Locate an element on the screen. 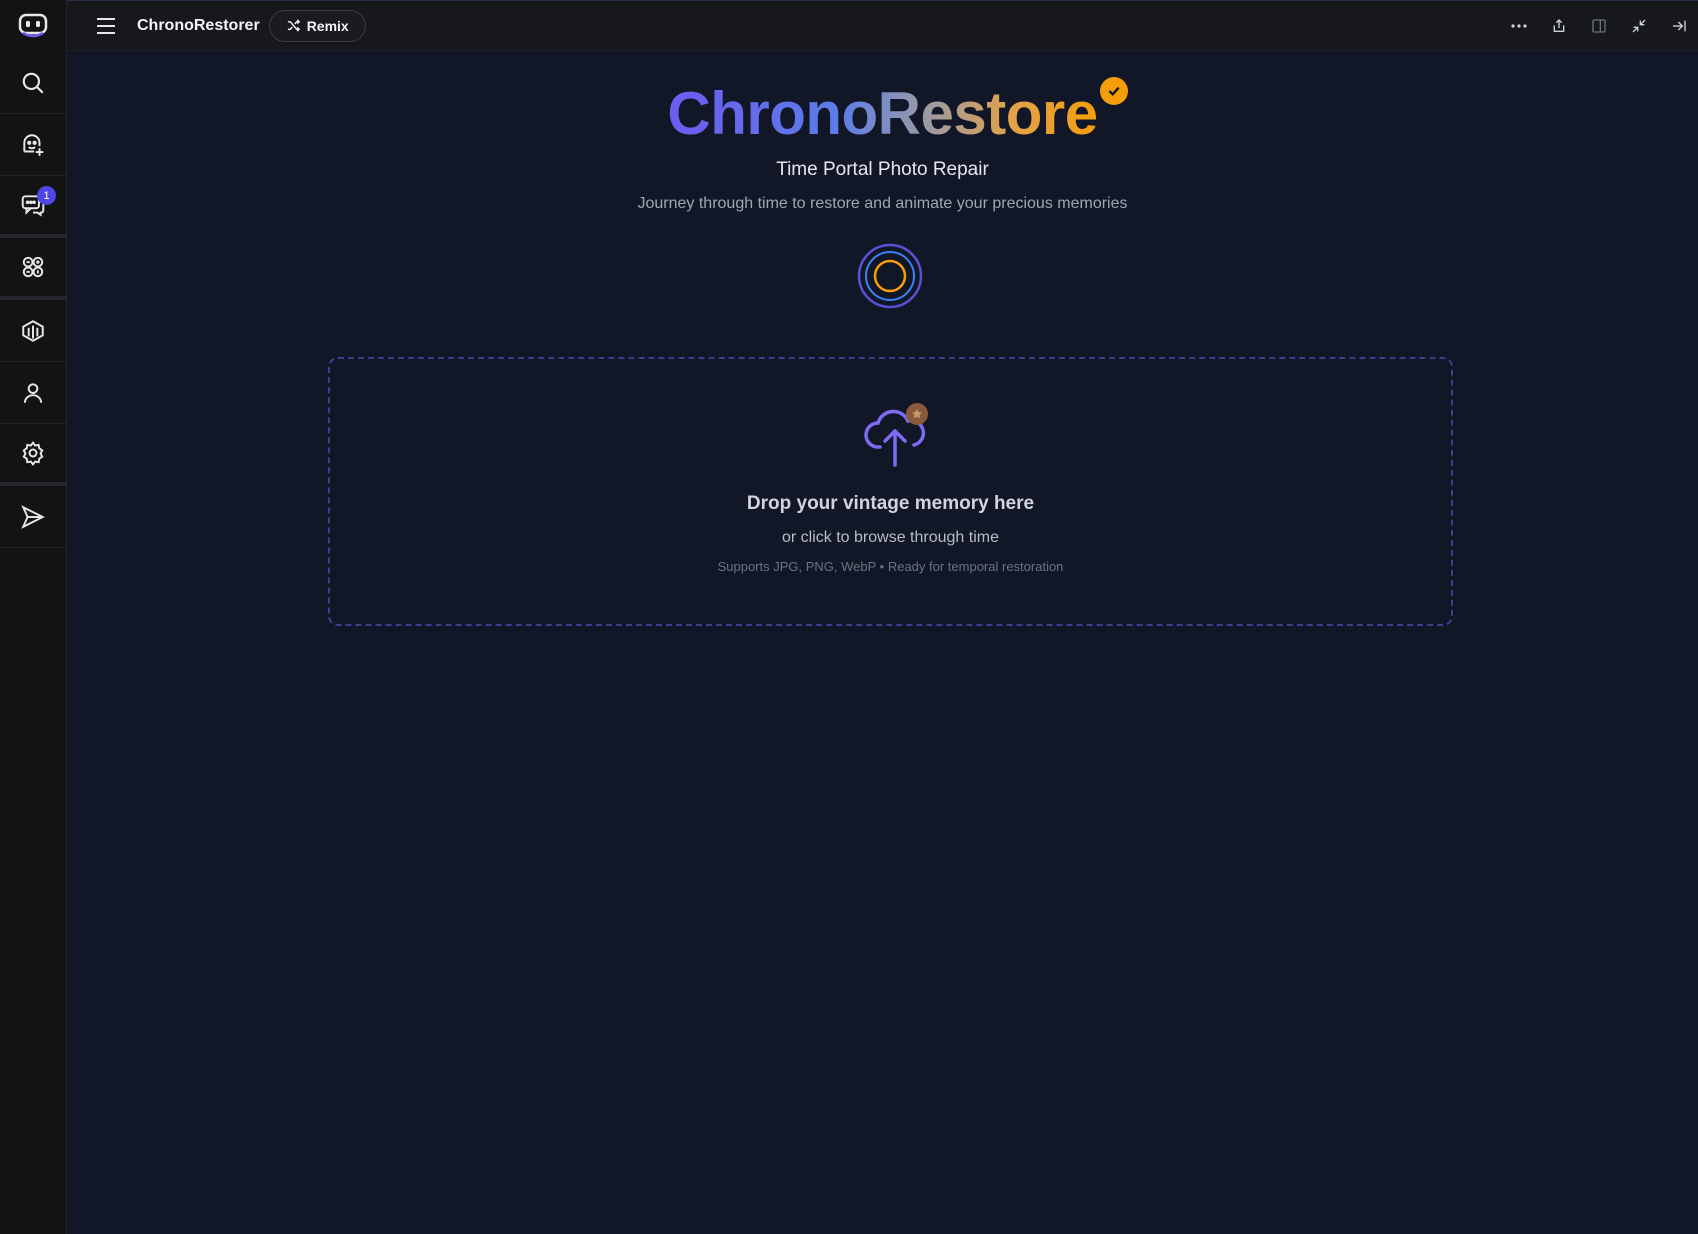 The width and height of the screenshot is (1698, 1234). panel-button is located at coordinates (1599, 26).